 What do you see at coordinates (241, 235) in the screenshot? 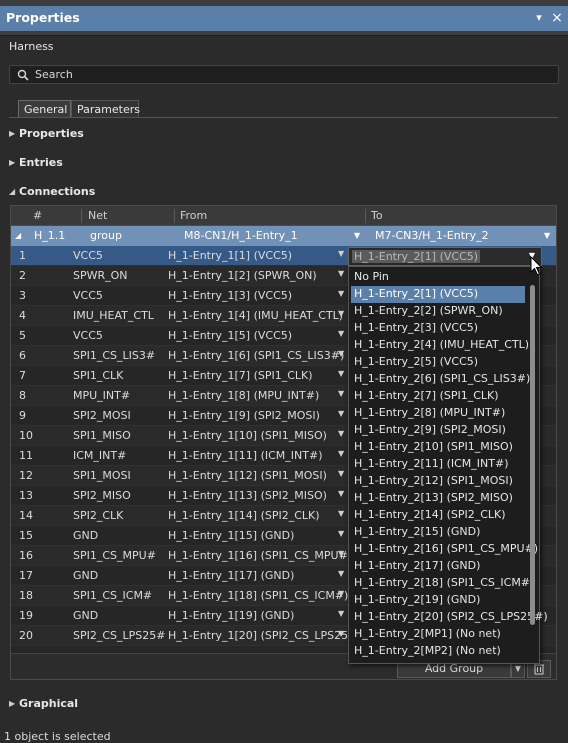
I see `group-from: M8-CN1/H_1-Entry_1` at bounding box center [241, 235].